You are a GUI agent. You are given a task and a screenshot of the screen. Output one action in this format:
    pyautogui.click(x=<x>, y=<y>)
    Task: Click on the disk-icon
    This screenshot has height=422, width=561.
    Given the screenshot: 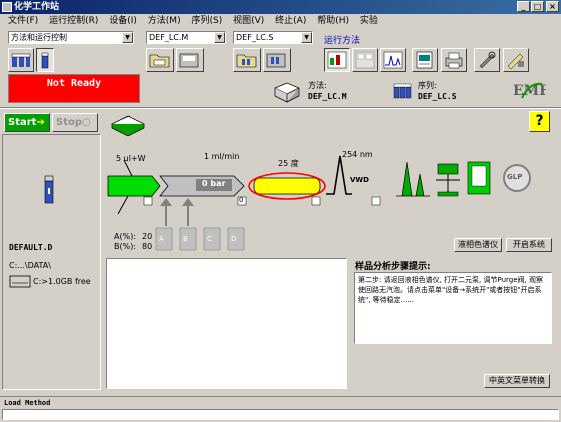 What is the action you would take?
    pyautogui.click(x=20, y=282)
    